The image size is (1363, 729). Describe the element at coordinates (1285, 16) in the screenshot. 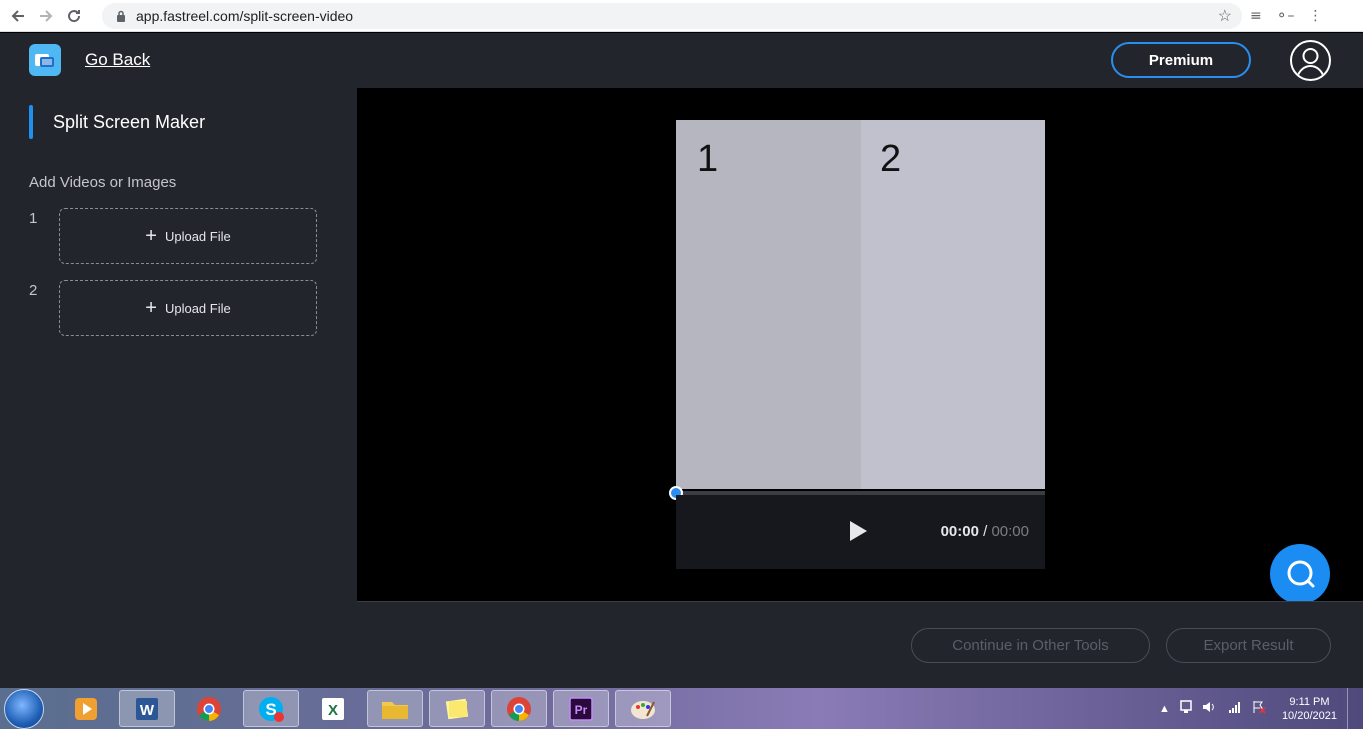

I see `extension-icon: ⚬–` at that location.